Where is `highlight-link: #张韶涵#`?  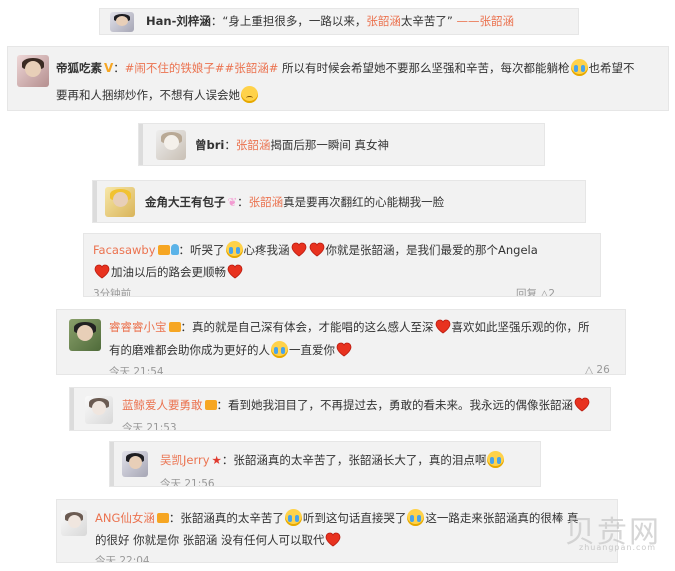 highlight-link: #张韶涵# is located at coordinates (252, 68).